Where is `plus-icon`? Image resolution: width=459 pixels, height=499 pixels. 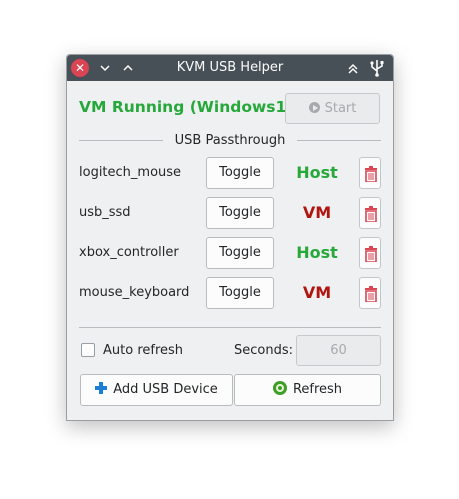 plus-icon is located at coordinates (101, 388).